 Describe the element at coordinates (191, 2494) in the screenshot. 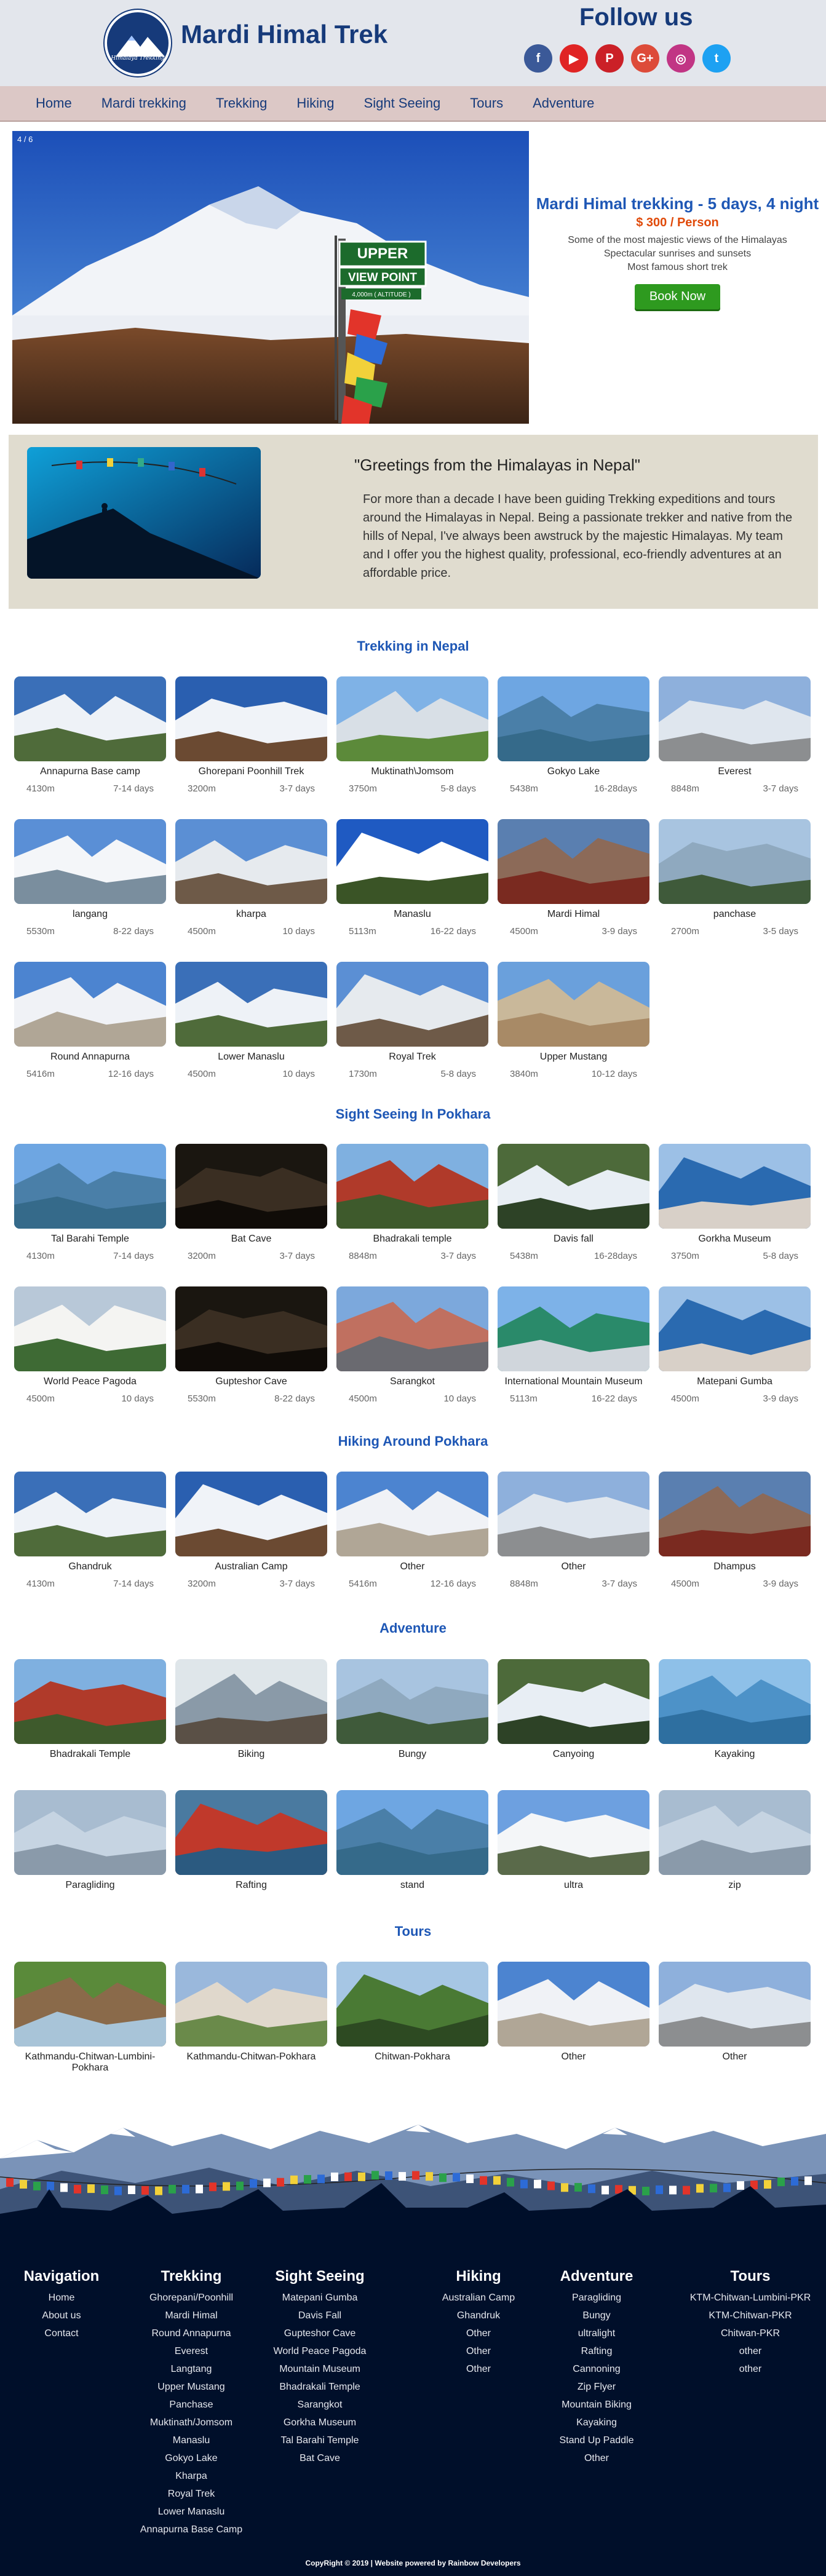

I see `footer-link: Royal Trek` at that location.